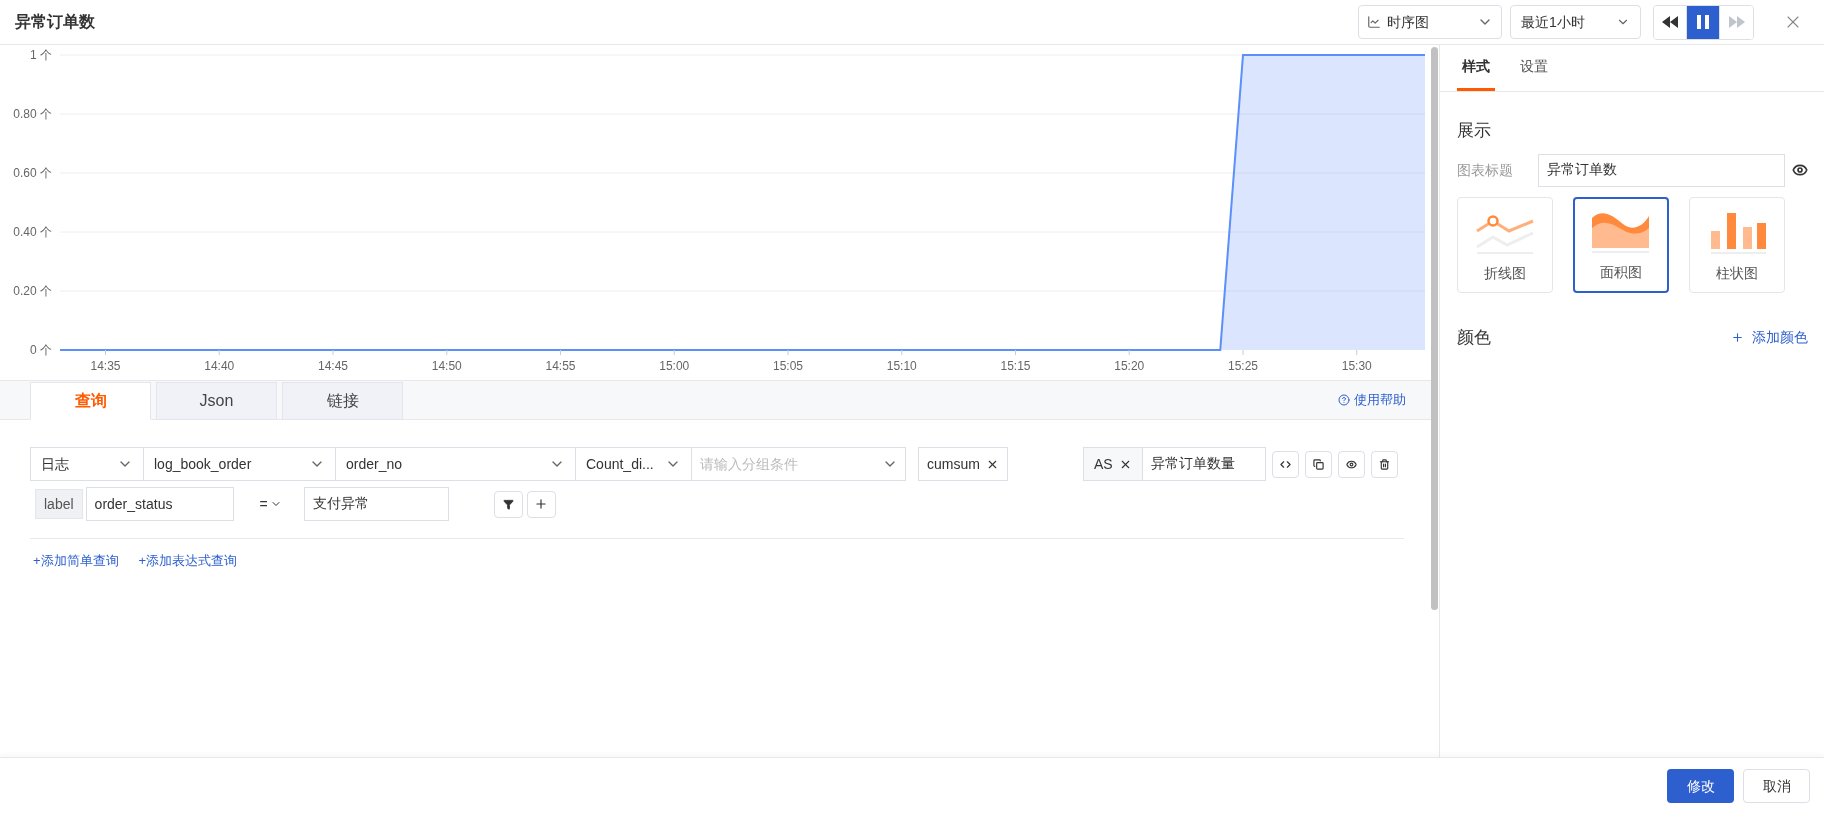 This screenshot has height=814, width=1824. I want to click on y-axis-label: 0 个, so click(41, 350).